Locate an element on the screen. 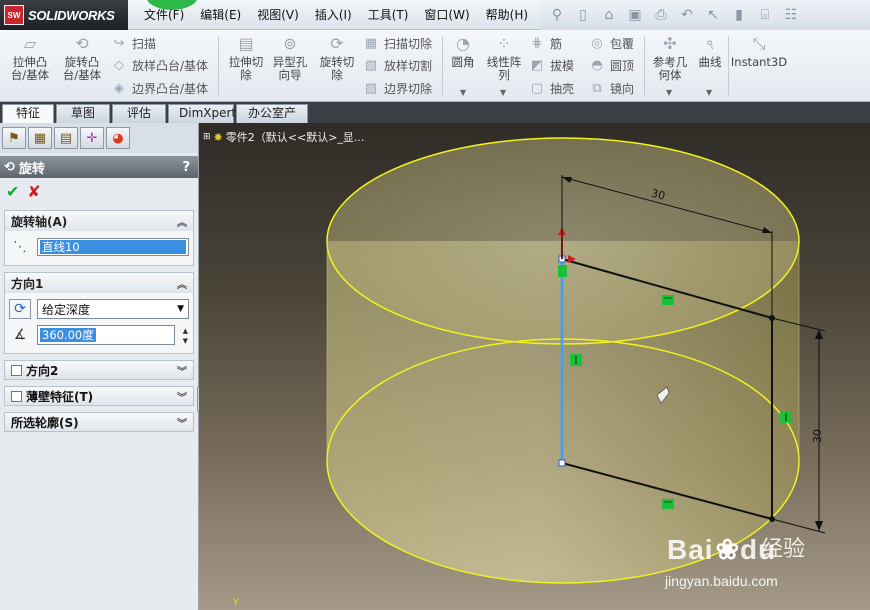 This screenshot has height=610, width=870. boundary-boss-button: ◈ 边界凸台/基体 is located at coordinates (159, 88).